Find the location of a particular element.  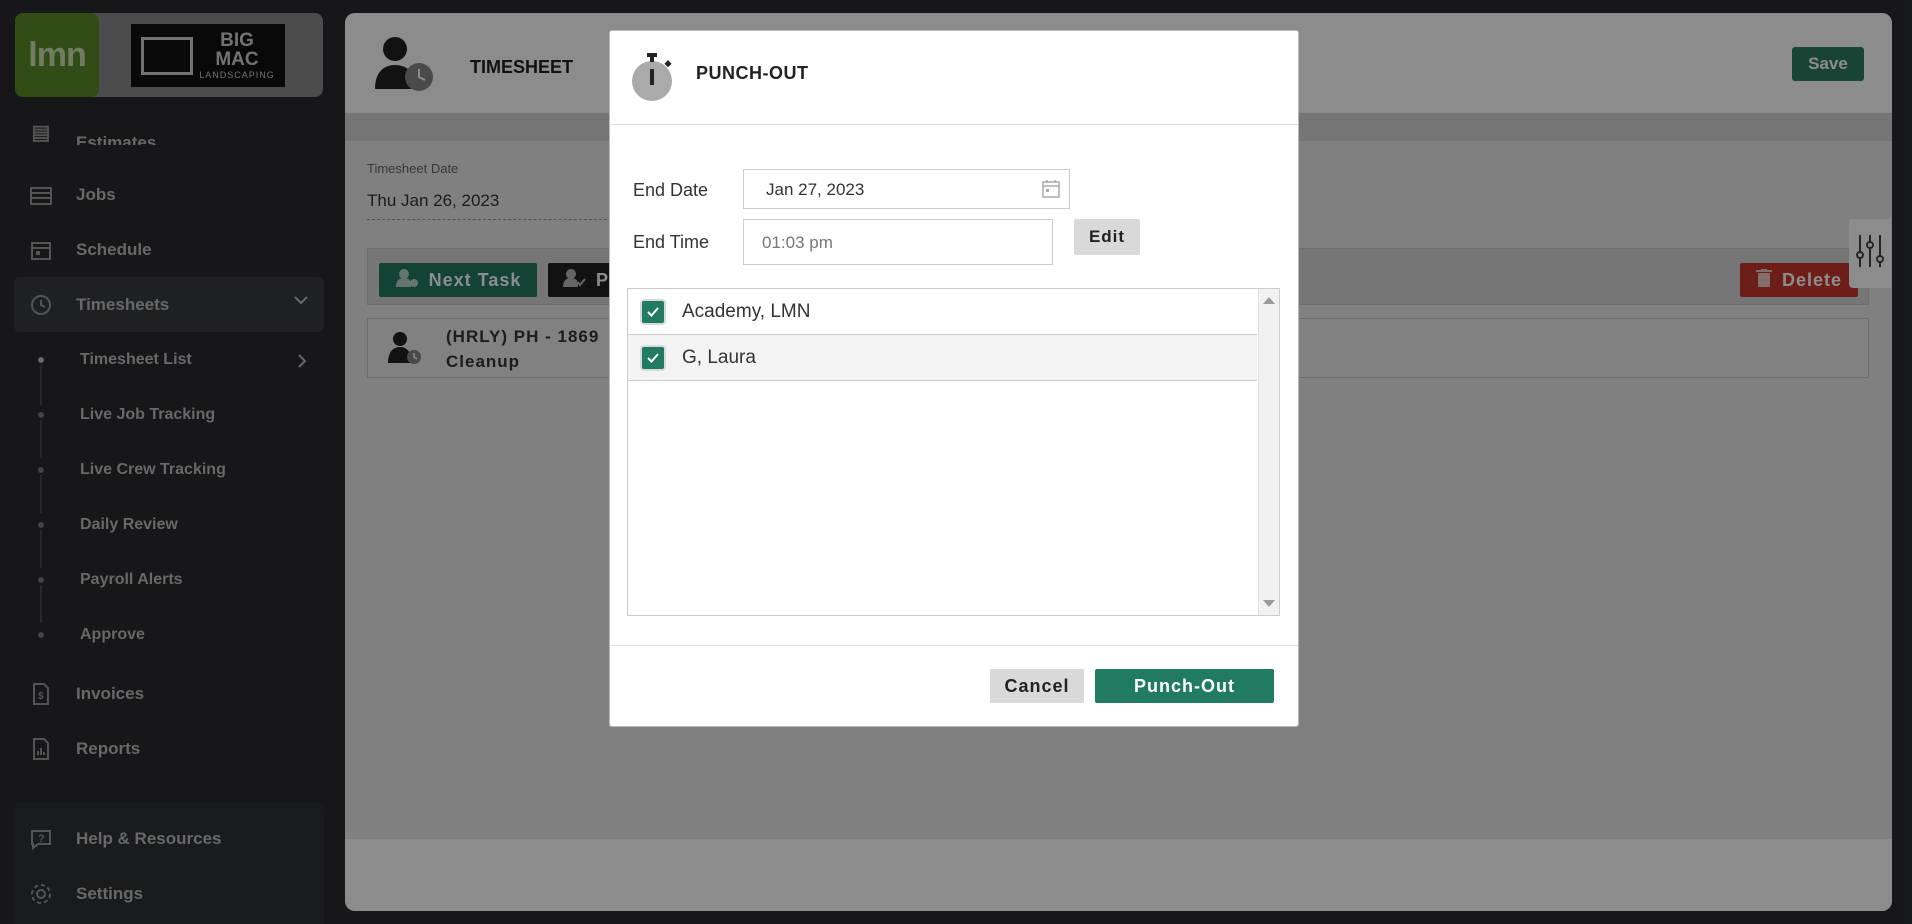

scroll-up-arrow-icon is located at coordinates (1269, 300).